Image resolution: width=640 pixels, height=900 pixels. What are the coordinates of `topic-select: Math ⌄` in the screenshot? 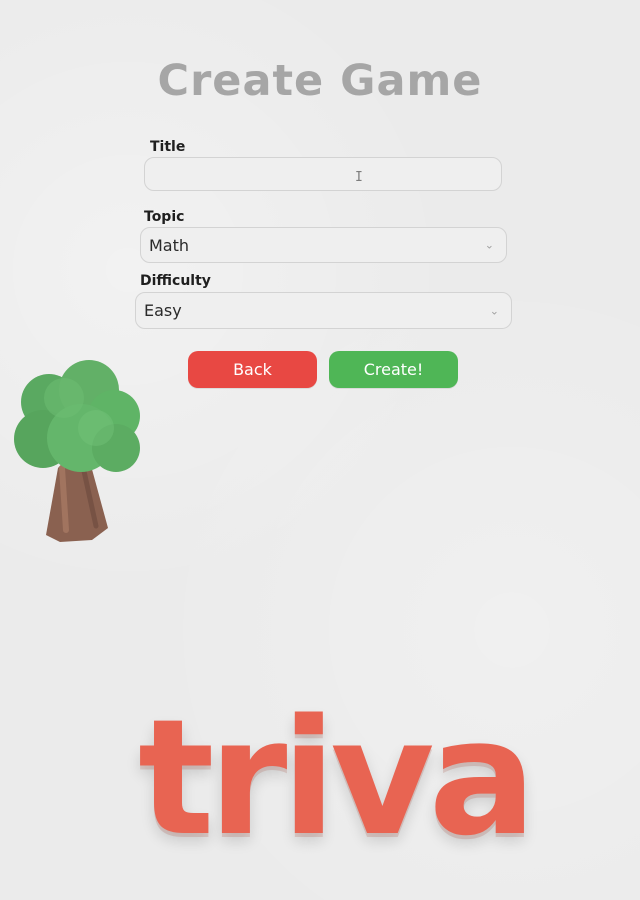 It's located at (323, 245).